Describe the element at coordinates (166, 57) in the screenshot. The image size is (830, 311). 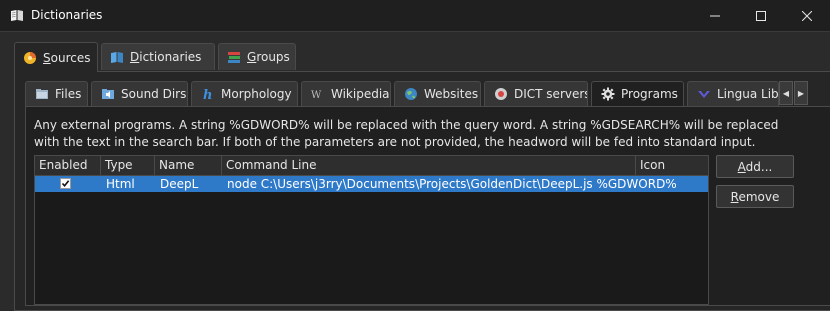
I see `tab-dictionaries-label: Dictionaries` at that location.